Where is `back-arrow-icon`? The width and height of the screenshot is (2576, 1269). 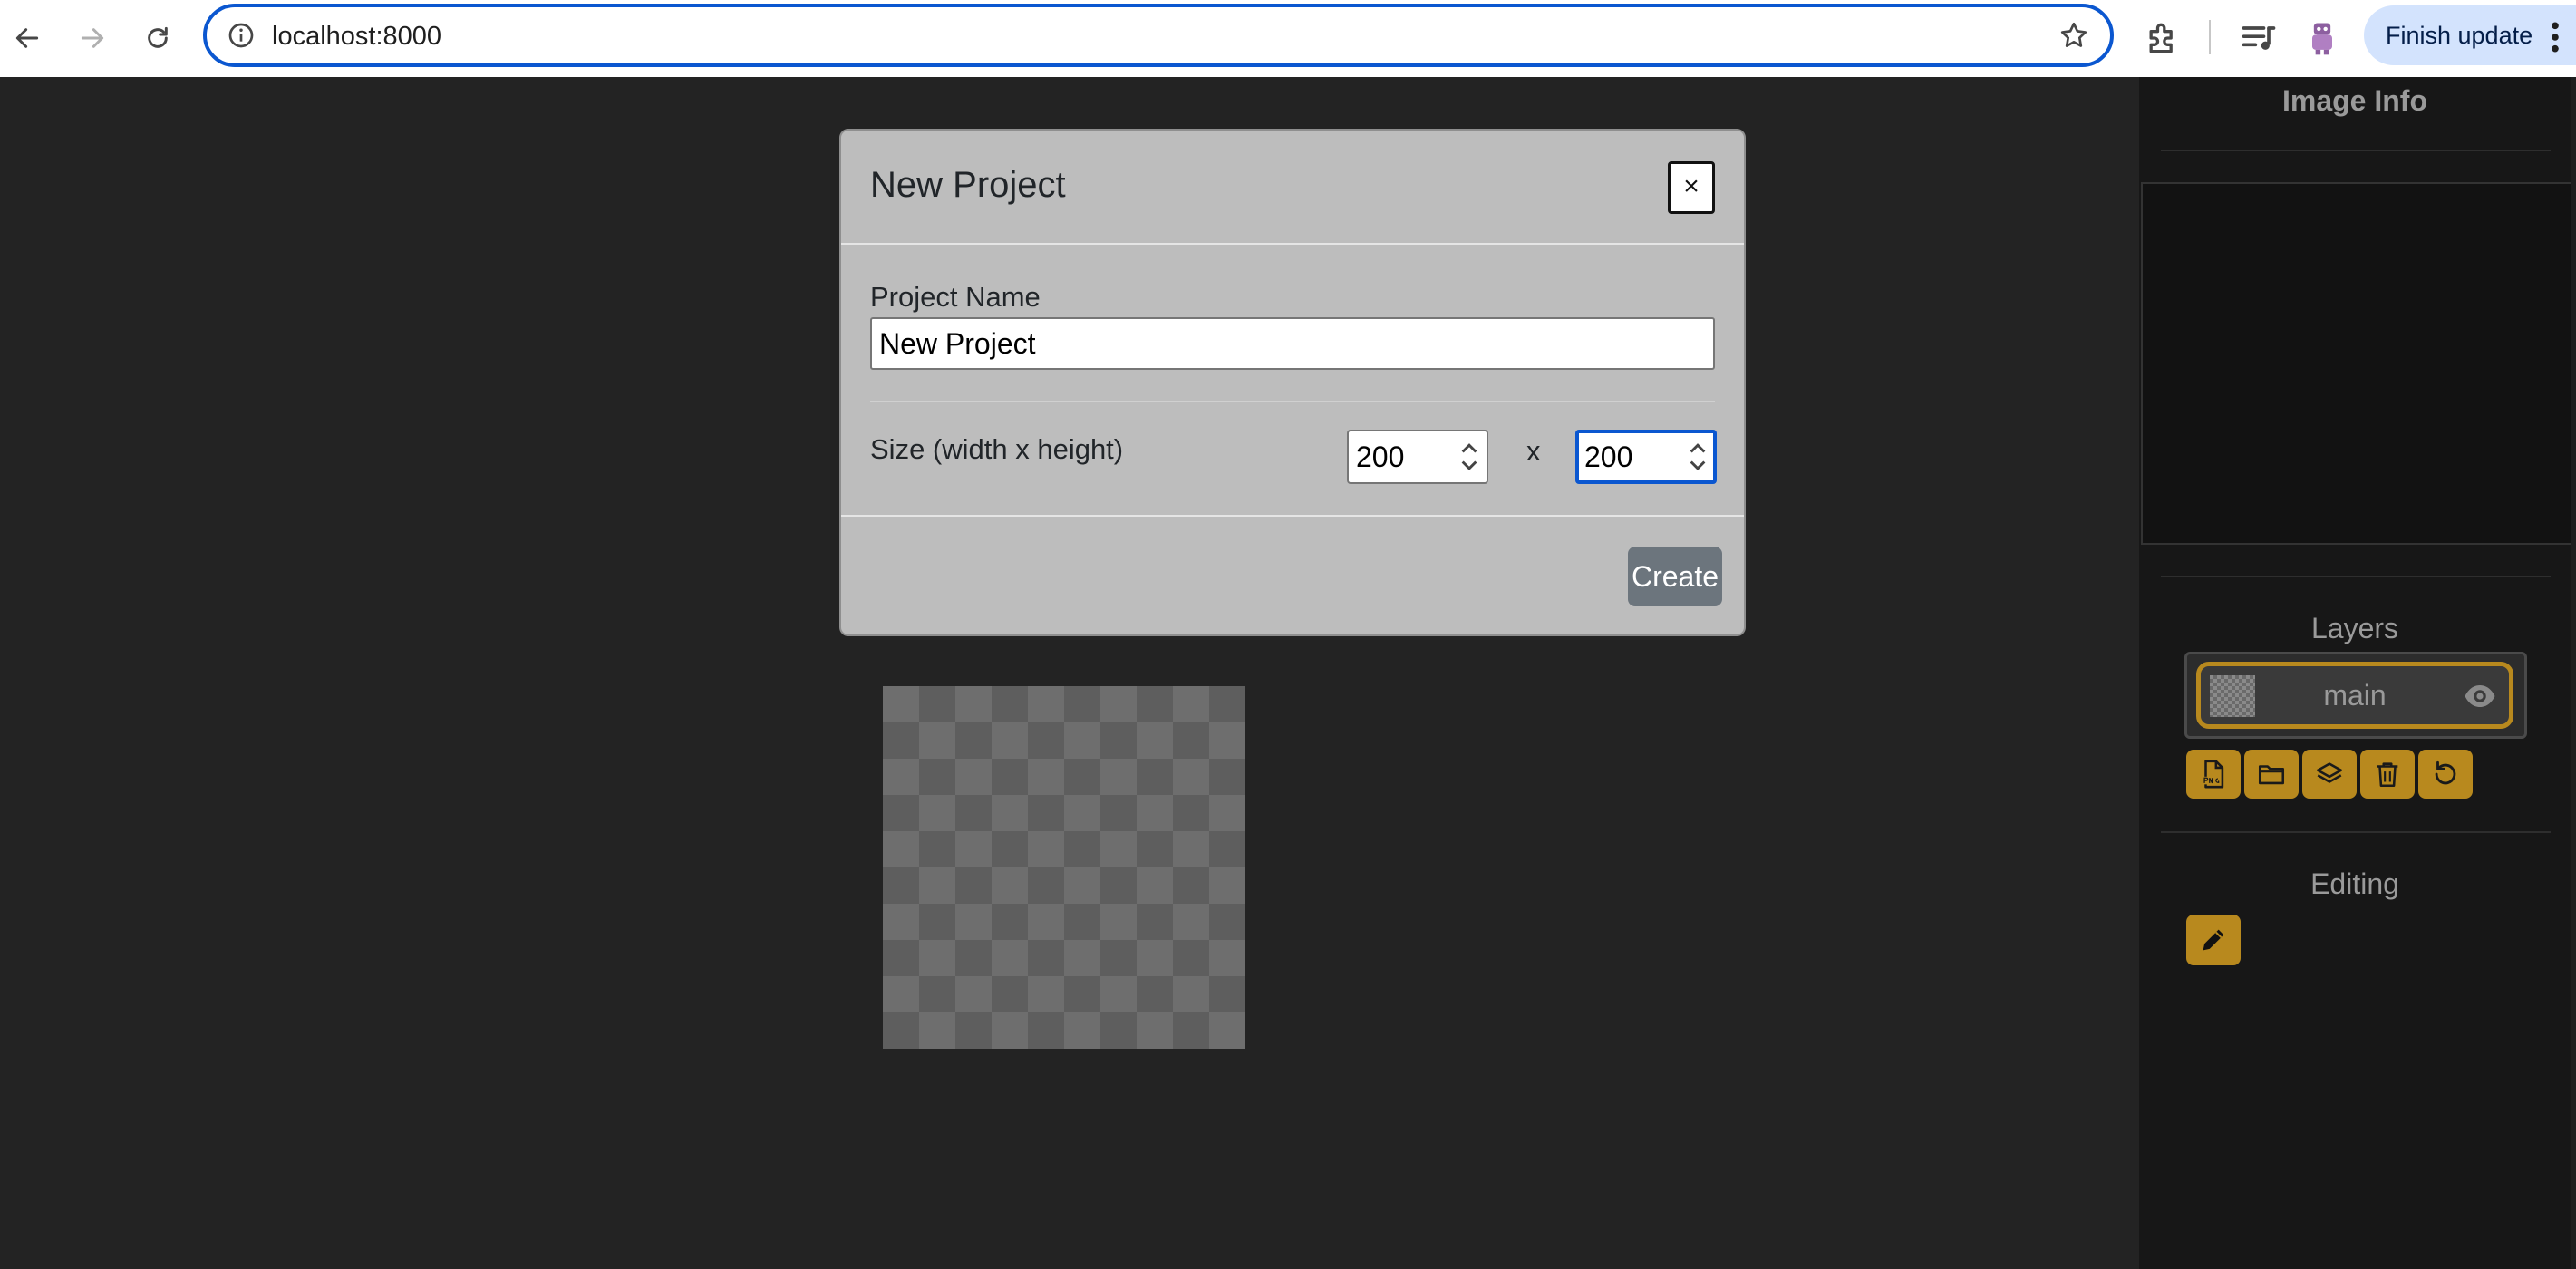
back-arrow-icon is located at coordinates (27, 38).